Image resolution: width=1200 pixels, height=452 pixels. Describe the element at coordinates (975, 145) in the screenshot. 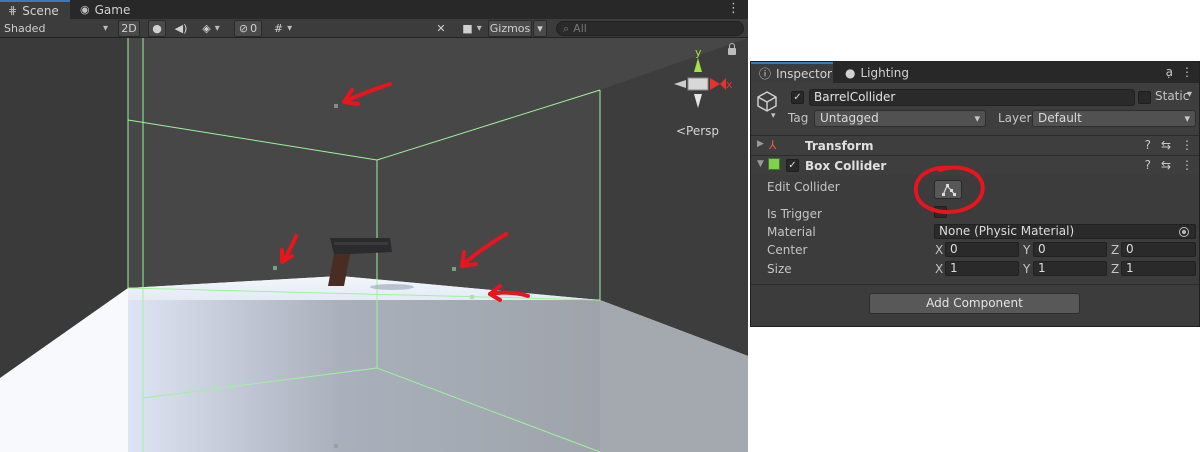

I see `transform-component-header: ▶ ⅄ Transform ? ⇆ ⋮` at that location.